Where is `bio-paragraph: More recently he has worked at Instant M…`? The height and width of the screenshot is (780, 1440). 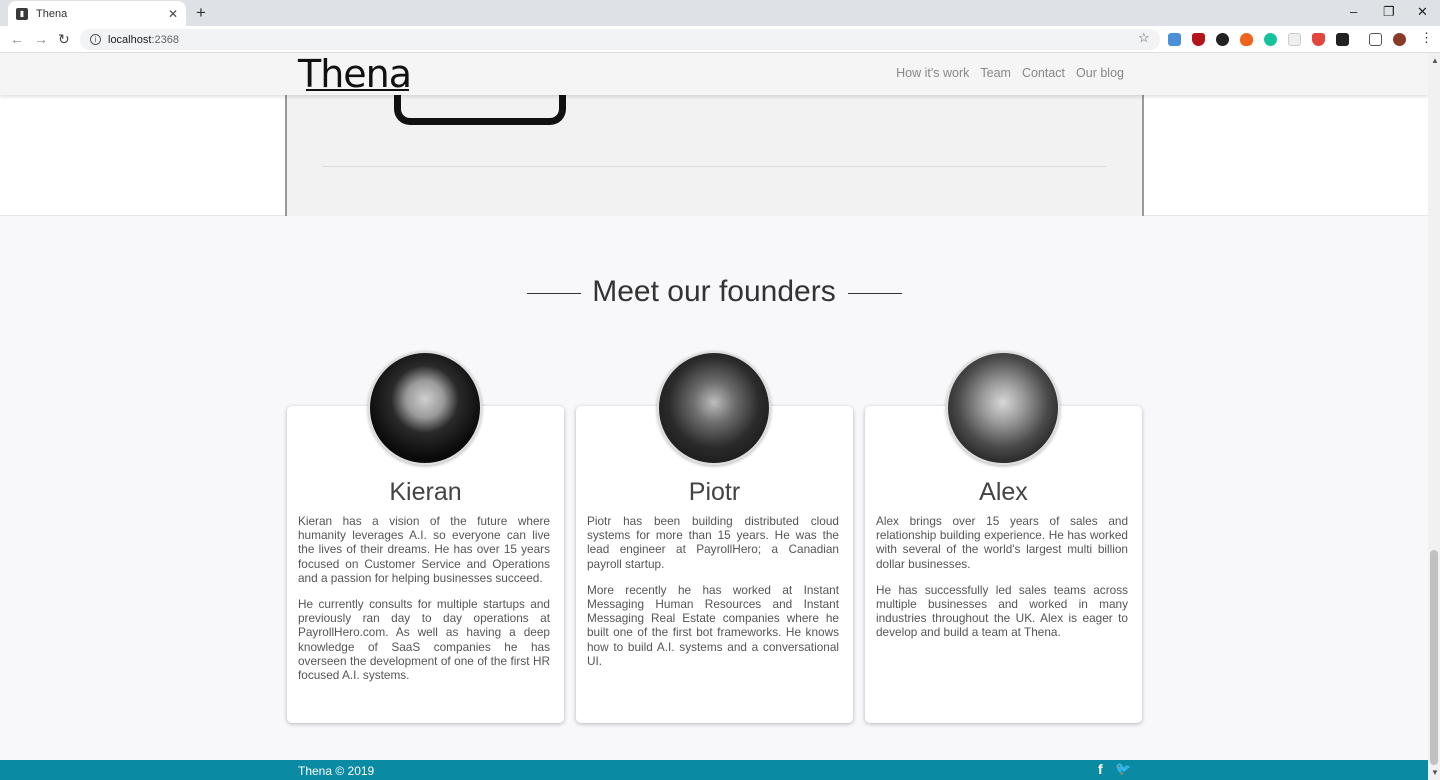
bio-paragraph: More recently he has worked at Instant M… is located at coordinates (713, 625).